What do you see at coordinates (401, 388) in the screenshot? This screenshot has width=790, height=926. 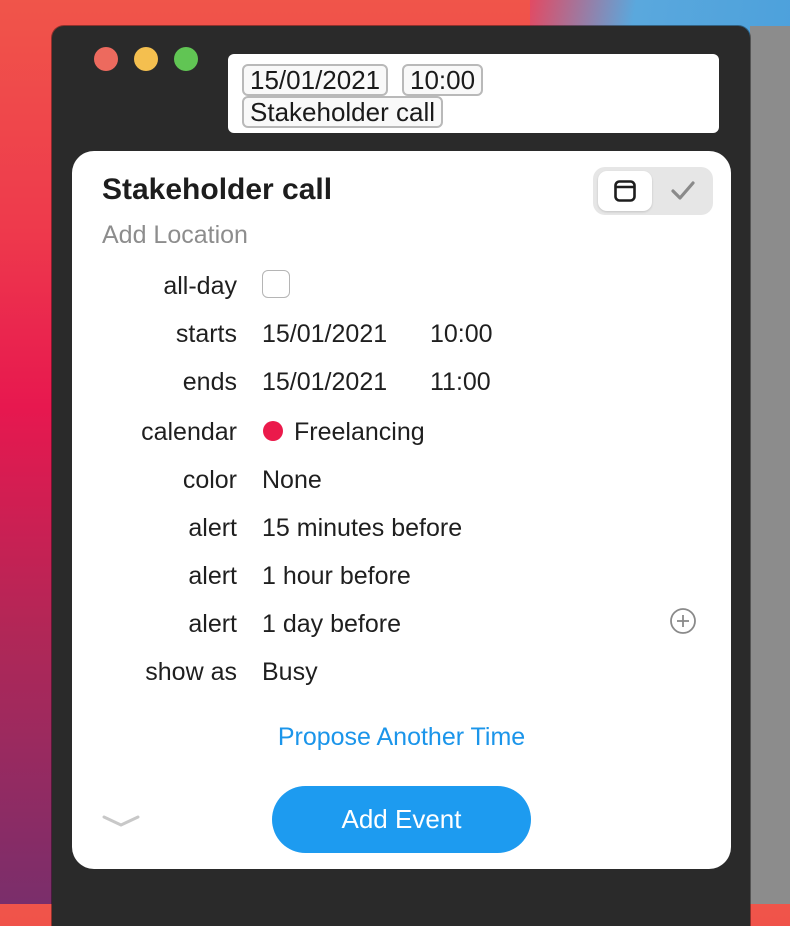 I see `ends-row: ends 15/01/2021 11:00` at bounding box center [401, 388].